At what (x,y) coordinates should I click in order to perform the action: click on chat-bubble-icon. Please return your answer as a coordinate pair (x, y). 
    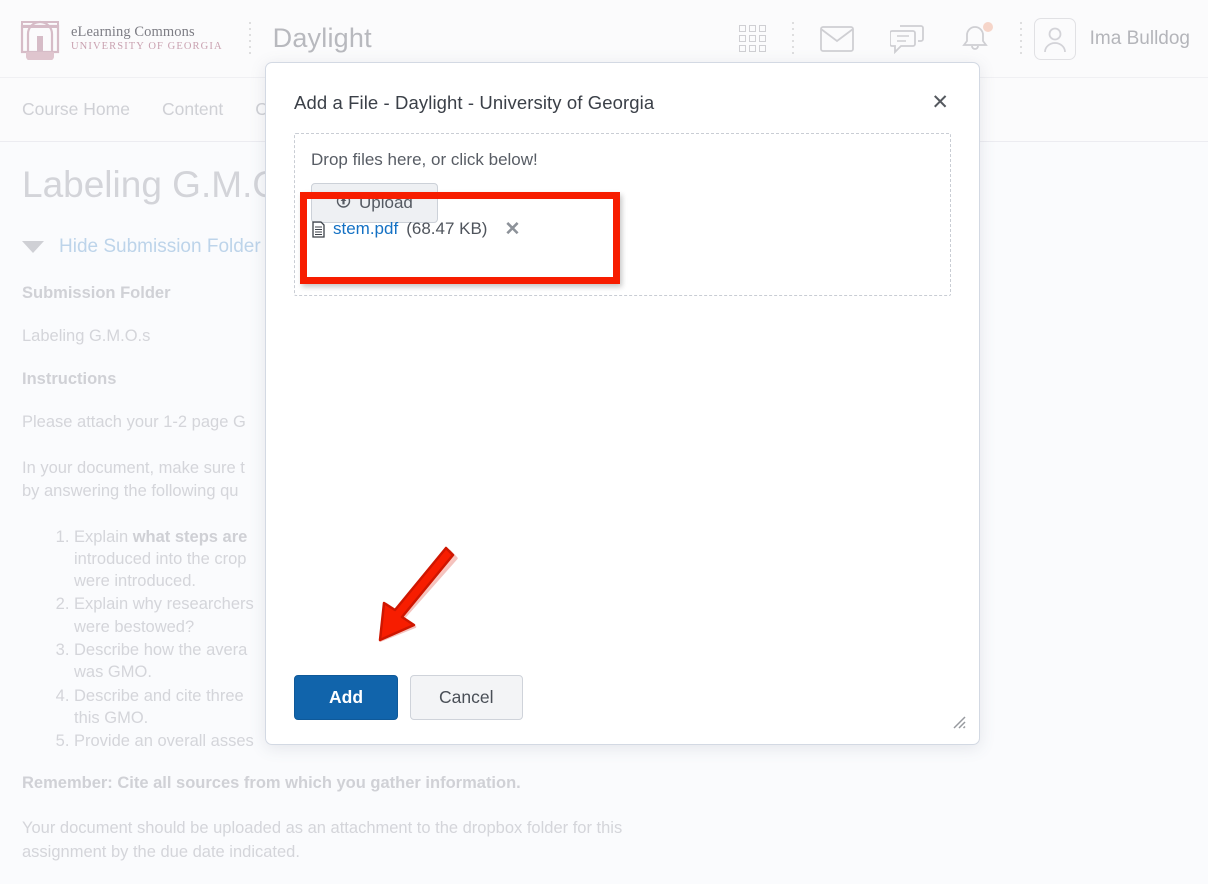
    Looking at the image, I should click on (906, 39).